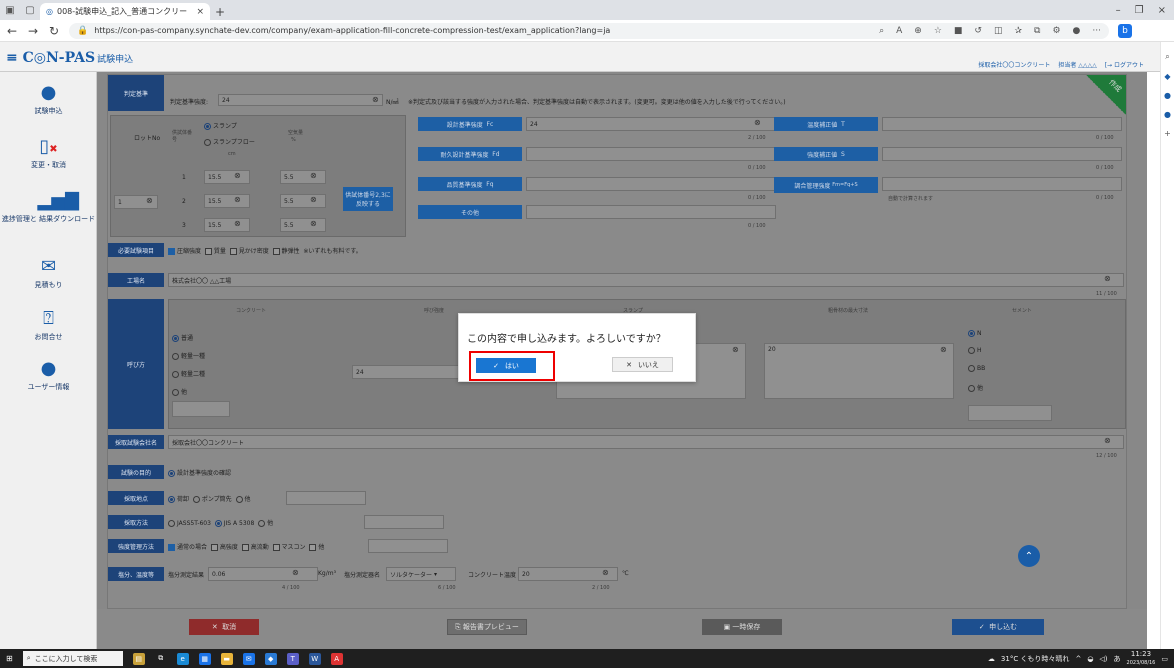 The image size is (1174, 668). What do you see at coordinates (182, 658) in the screenshot?
I see `edge-taskbar-icon: e` at bounding box center [182, 658].